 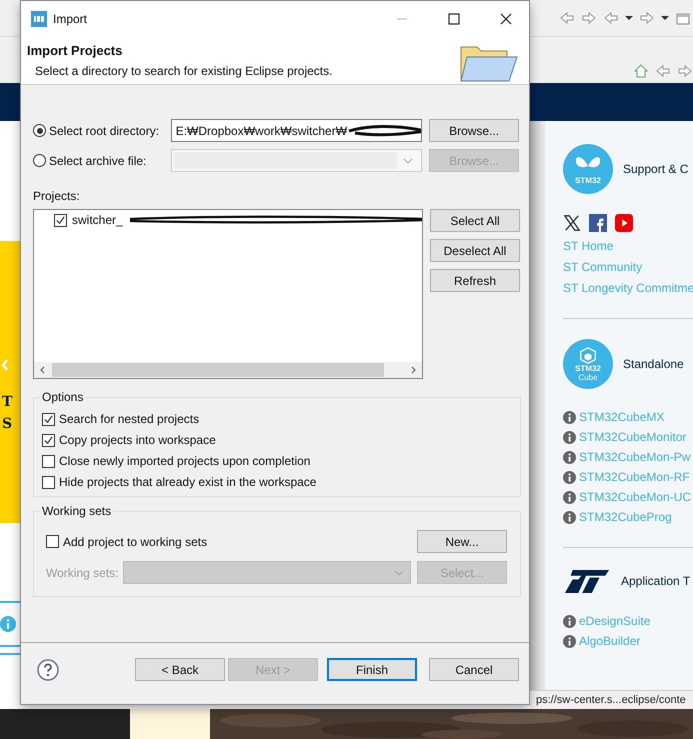 What do you see at coordinates (655, 169) in the screenshot?
I see `section-title: Support & C` at bounding box center [655, 169].